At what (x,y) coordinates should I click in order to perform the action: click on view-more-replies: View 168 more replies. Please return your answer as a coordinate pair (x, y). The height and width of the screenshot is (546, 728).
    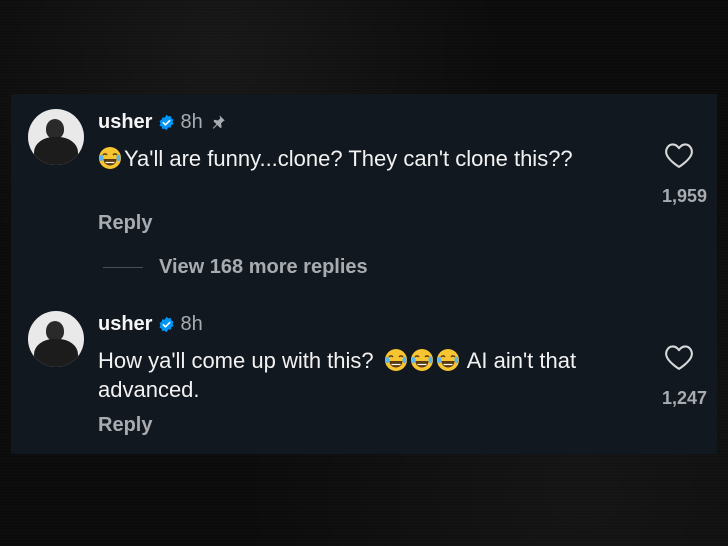
    Looking at the image, I should click on (235, 267).